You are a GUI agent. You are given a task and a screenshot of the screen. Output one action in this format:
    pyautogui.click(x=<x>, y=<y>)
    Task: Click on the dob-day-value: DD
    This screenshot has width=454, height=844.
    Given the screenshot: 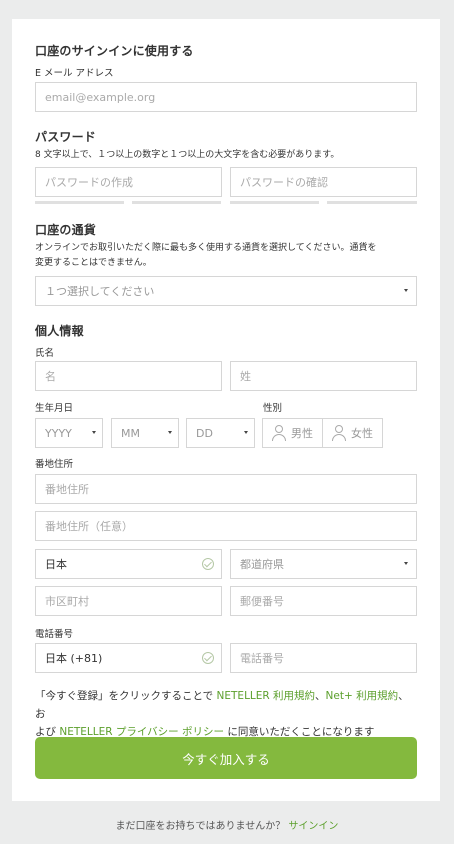 What is the action you would take?
    pyautogui.click(x=204, y=433)
    